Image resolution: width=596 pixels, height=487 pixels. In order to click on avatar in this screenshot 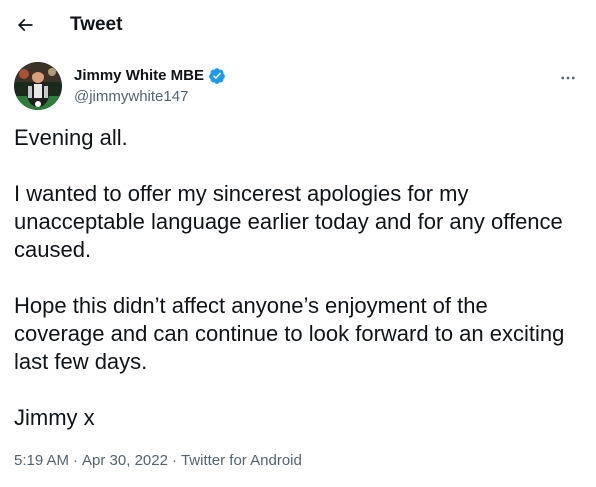, I will do `click(38, 86)`.